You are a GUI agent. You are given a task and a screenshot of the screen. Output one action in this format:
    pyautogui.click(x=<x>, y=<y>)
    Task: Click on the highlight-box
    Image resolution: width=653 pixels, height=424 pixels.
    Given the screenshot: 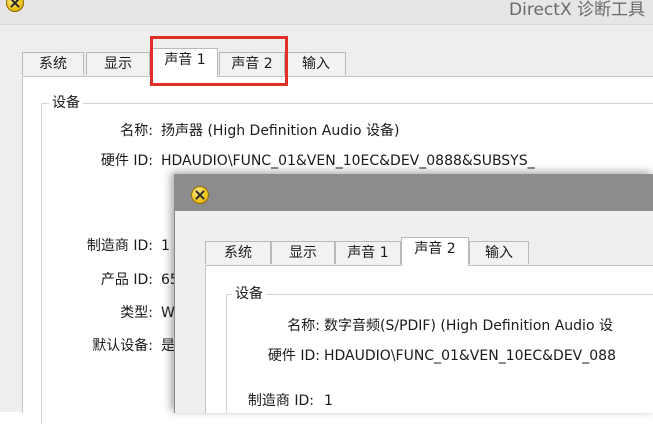 What is the action you would take?
    pyautogui.click(x=219, y=61)
    